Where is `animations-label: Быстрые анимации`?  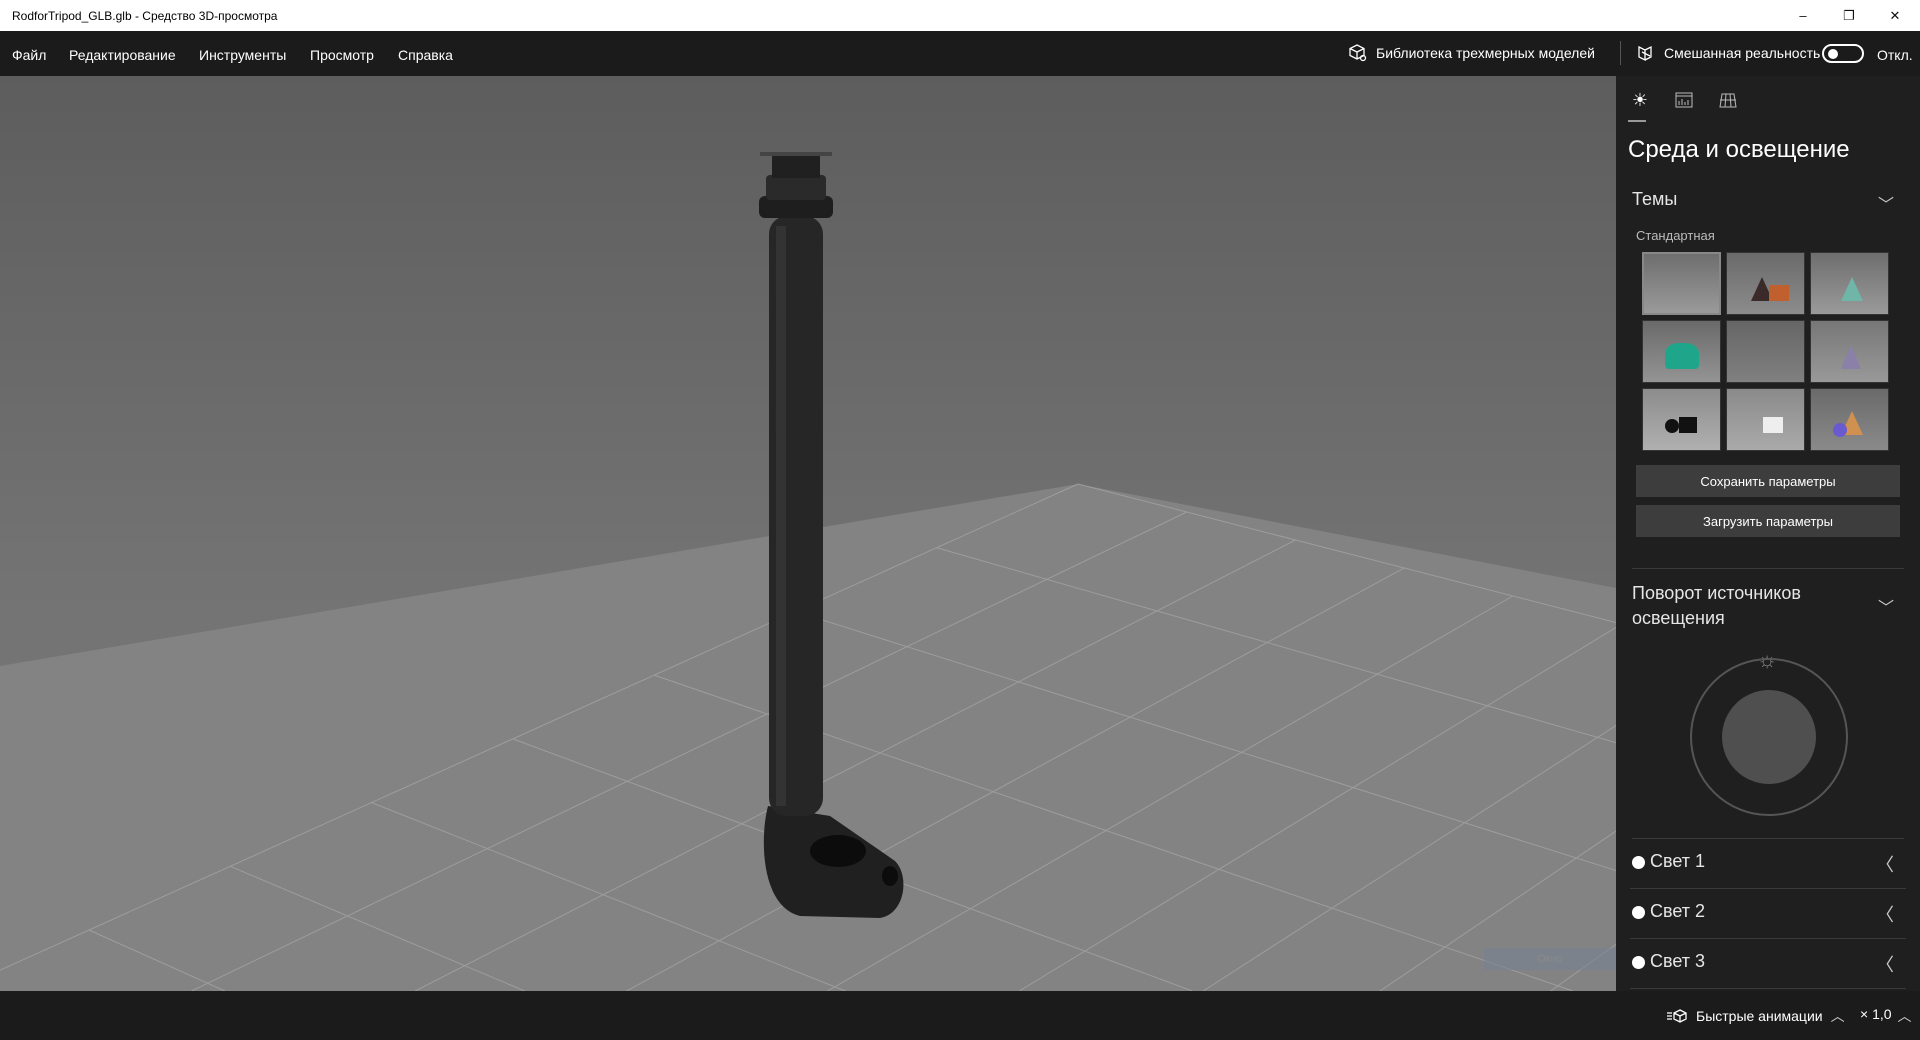
animations-label: Быстрые анимации is located at coordinates (1759, 1016).